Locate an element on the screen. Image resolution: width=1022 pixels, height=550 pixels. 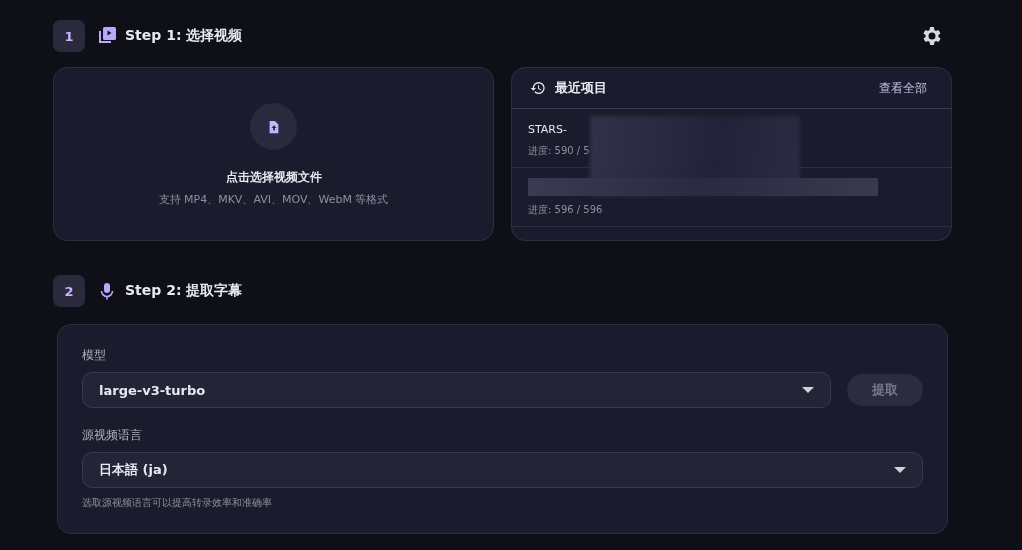
field-label: 源视频语言 is located at coordinates (112, 435).